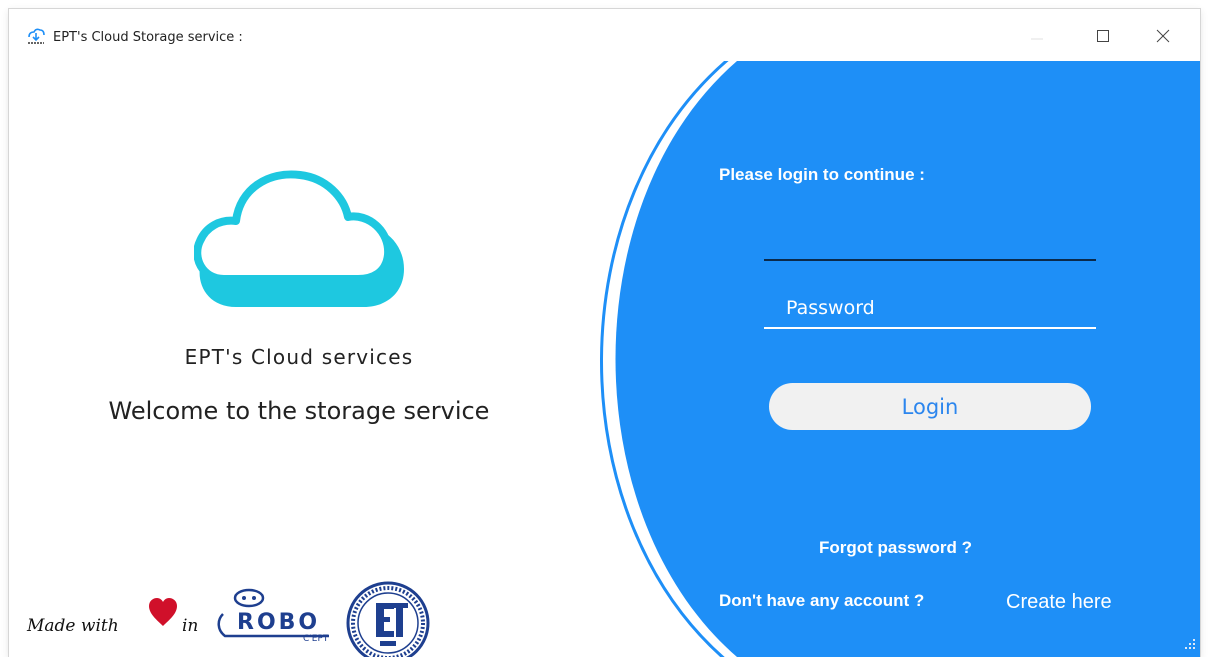 This screenshot has height=657, width=1208. Describe the element at coordinates (822, 600) in the screenshot. I see `no-account-text: Don't have any account ?` at that location.